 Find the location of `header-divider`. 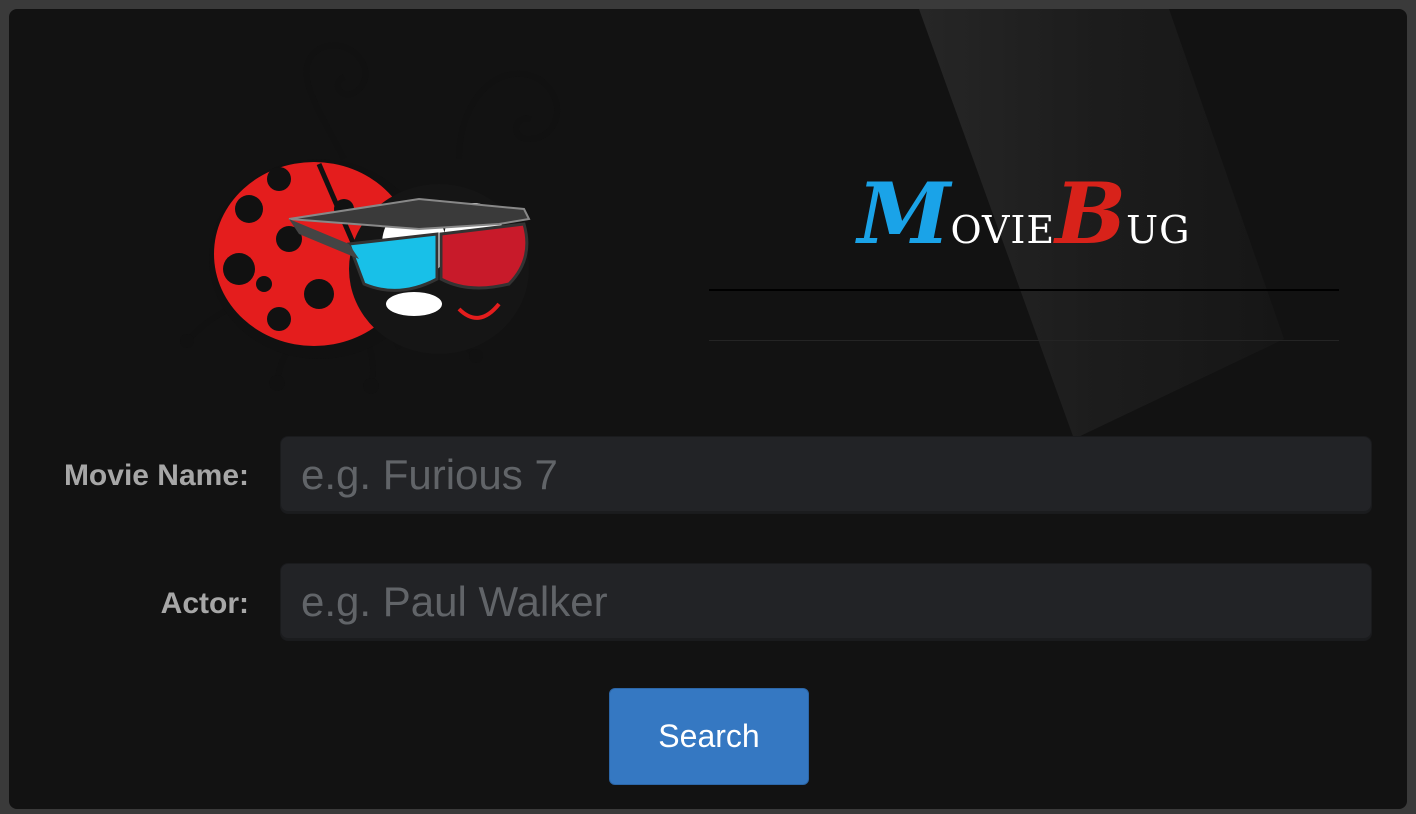

header-divider is located at coordinates (1024, 290).